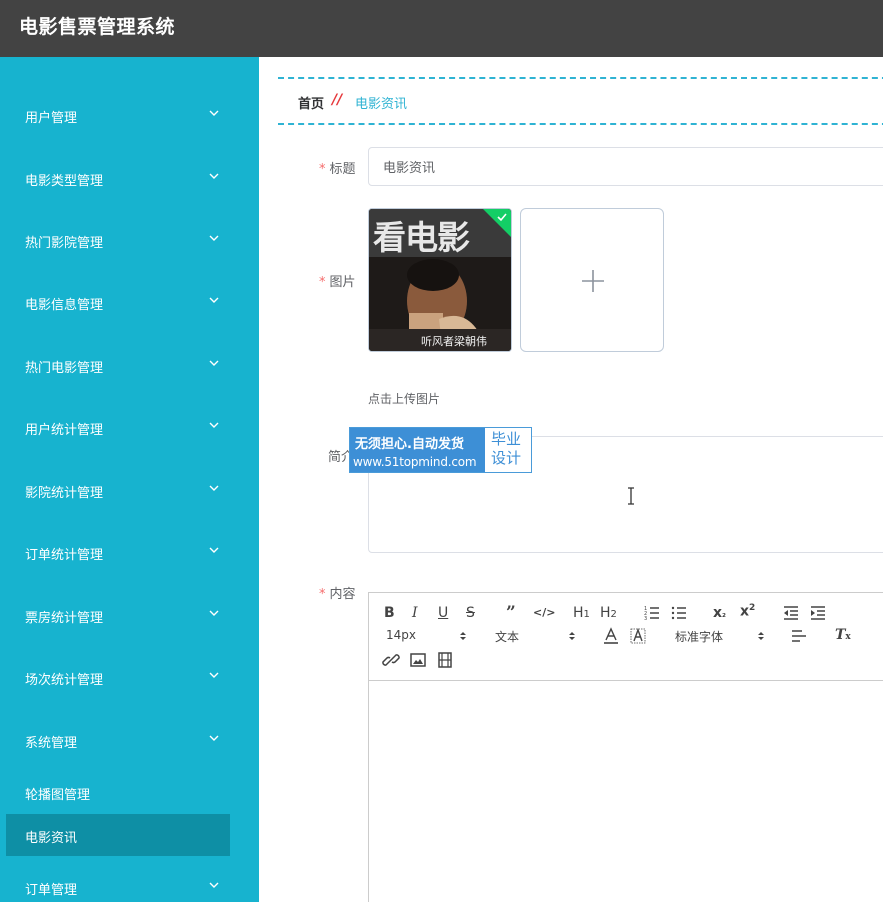 The width and height of the screenshot is (883, 902). I want to click on font-size-value: 14px, so click(401, 635).